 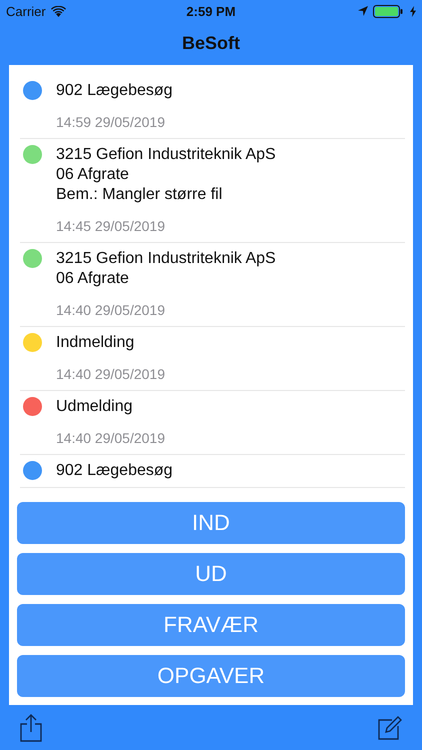 I want to click on entry-text: Indmelding, so click(x=96, y=343).